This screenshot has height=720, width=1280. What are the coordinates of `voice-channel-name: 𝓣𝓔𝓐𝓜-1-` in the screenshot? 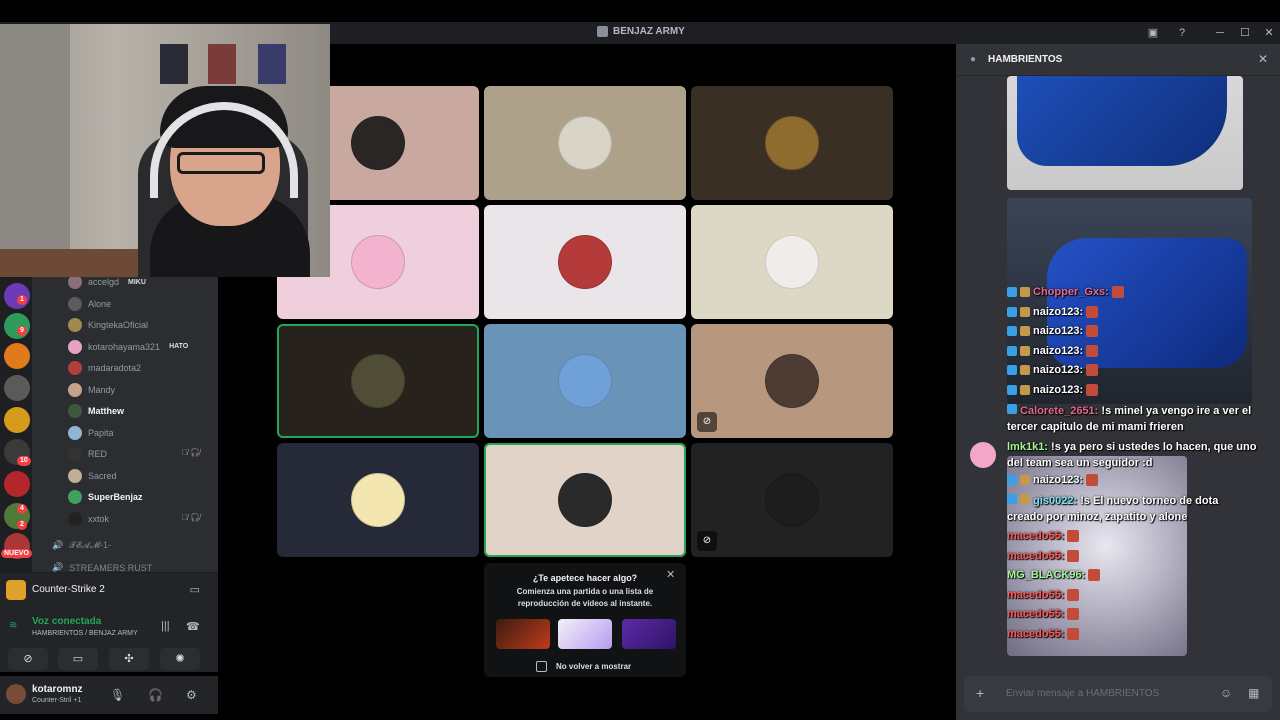 It's located at (90, 545).